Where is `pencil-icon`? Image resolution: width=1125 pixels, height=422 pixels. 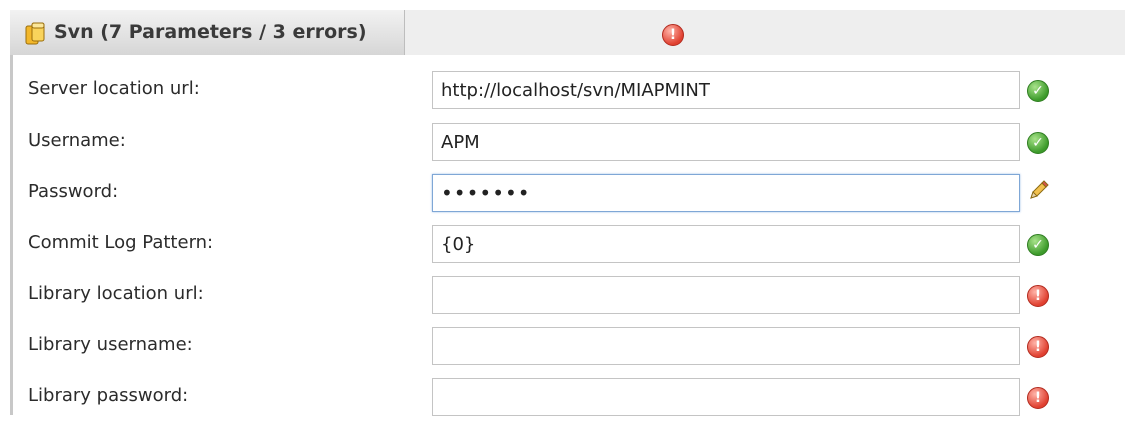 pencil-icon is located at coordinates (1039, 189).